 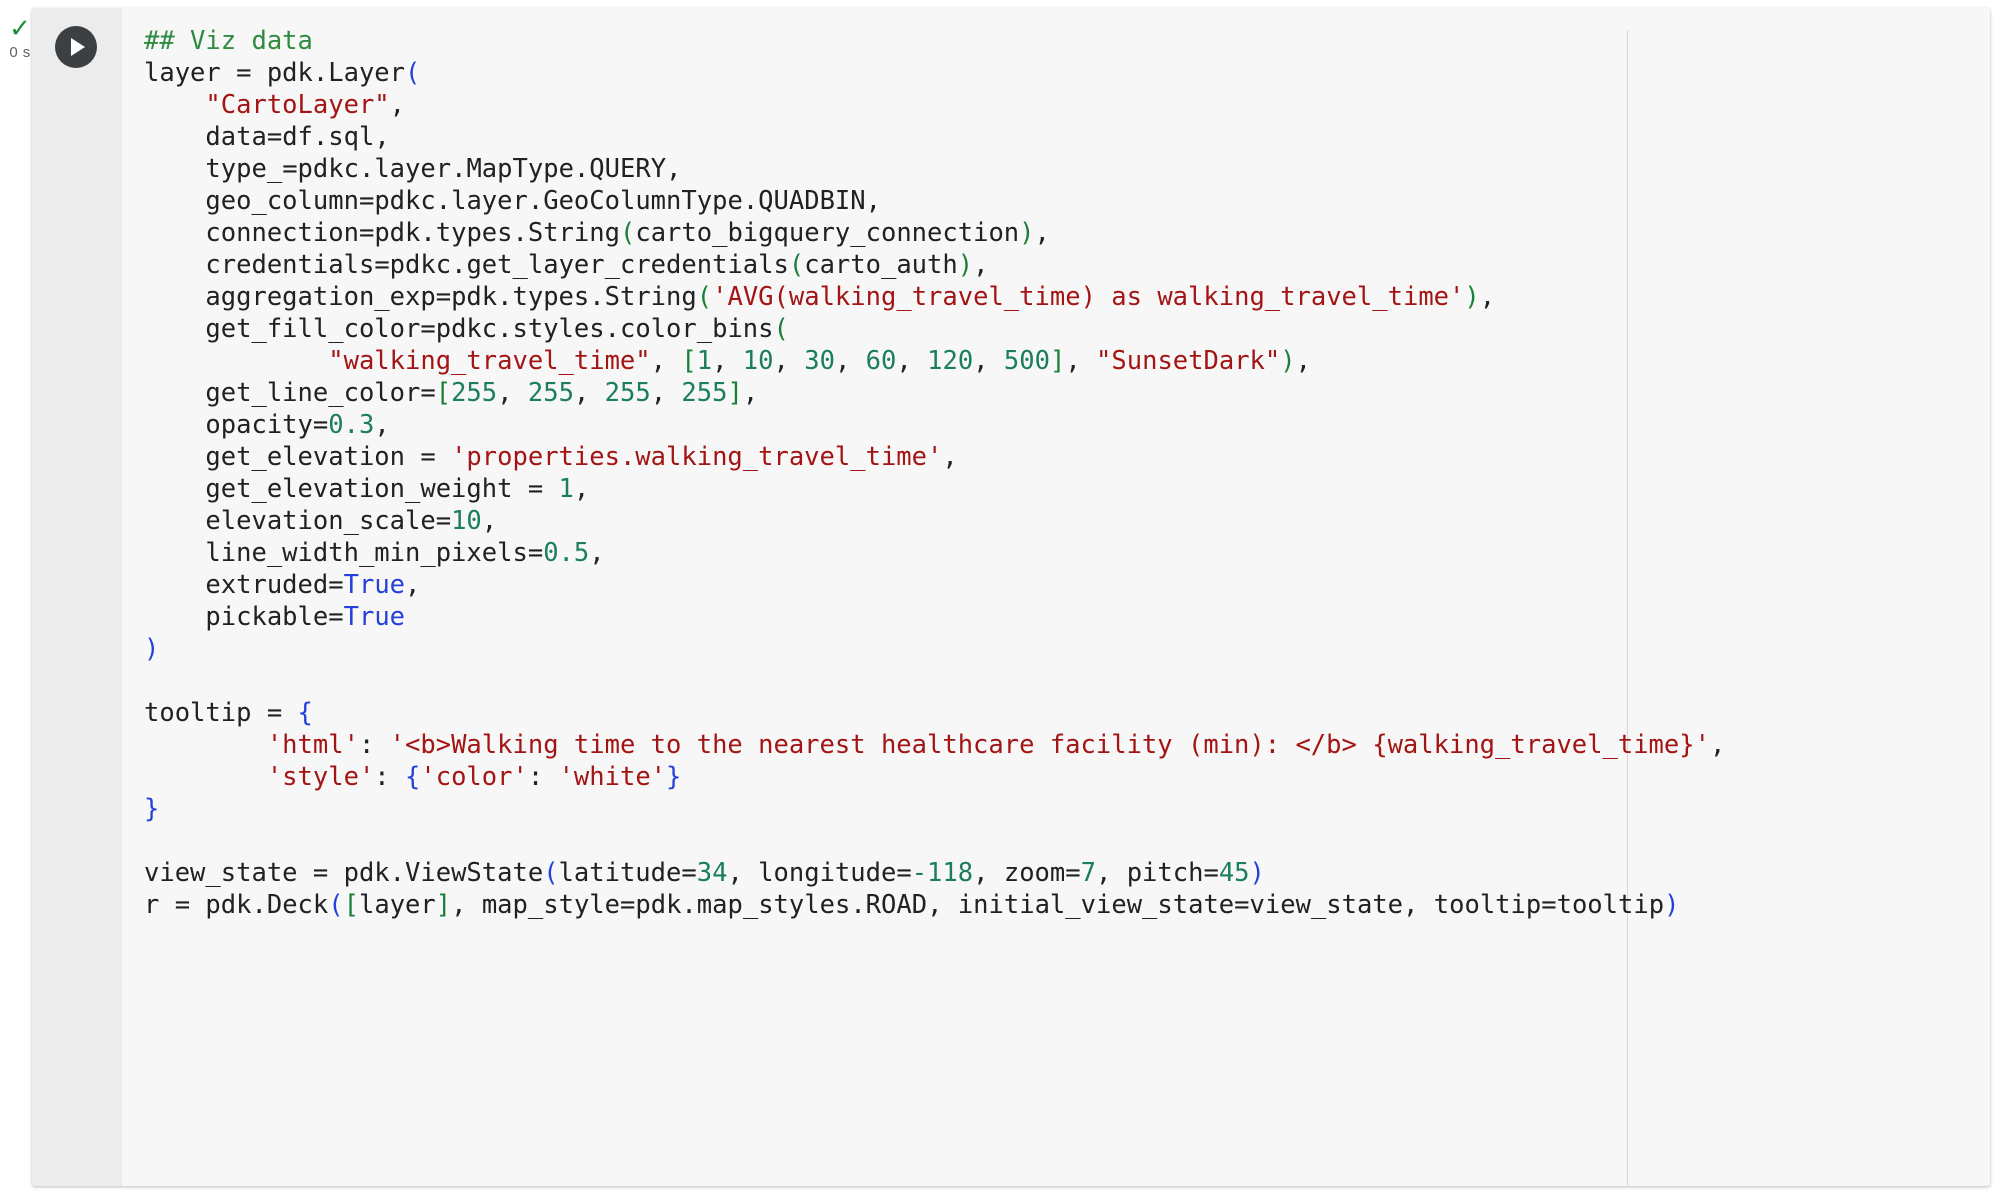 I want to click on cell-run-gutter, so click(x=77, y=597).